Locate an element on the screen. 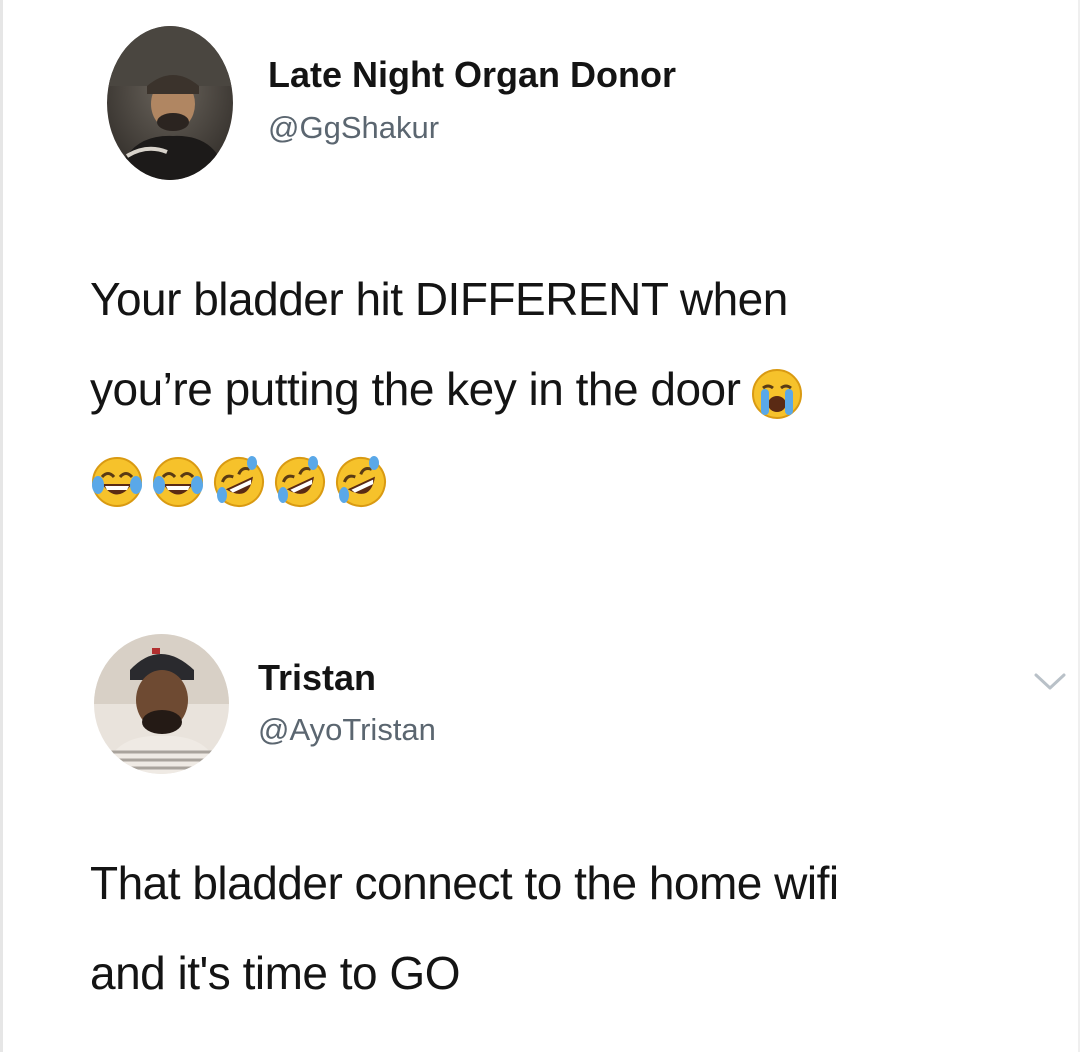  avatar is located at coordinates (170, 103).